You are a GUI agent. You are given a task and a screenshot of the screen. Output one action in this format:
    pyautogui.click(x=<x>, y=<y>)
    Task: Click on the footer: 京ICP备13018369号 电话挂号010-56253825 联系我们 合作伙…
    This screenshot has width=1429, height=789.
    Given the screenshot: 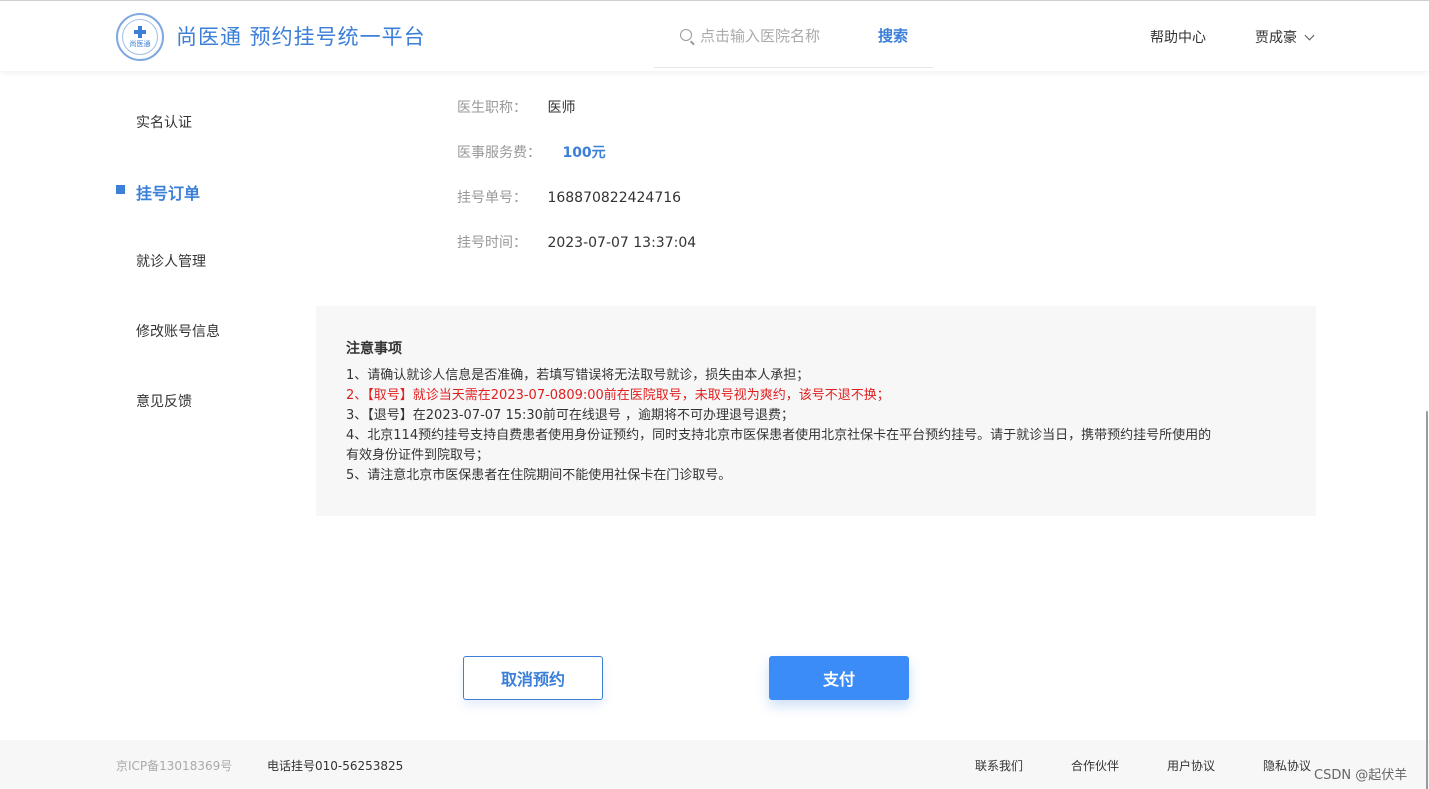 What is the action you would take?
    pyautogui.click(x=714, y=764)
    